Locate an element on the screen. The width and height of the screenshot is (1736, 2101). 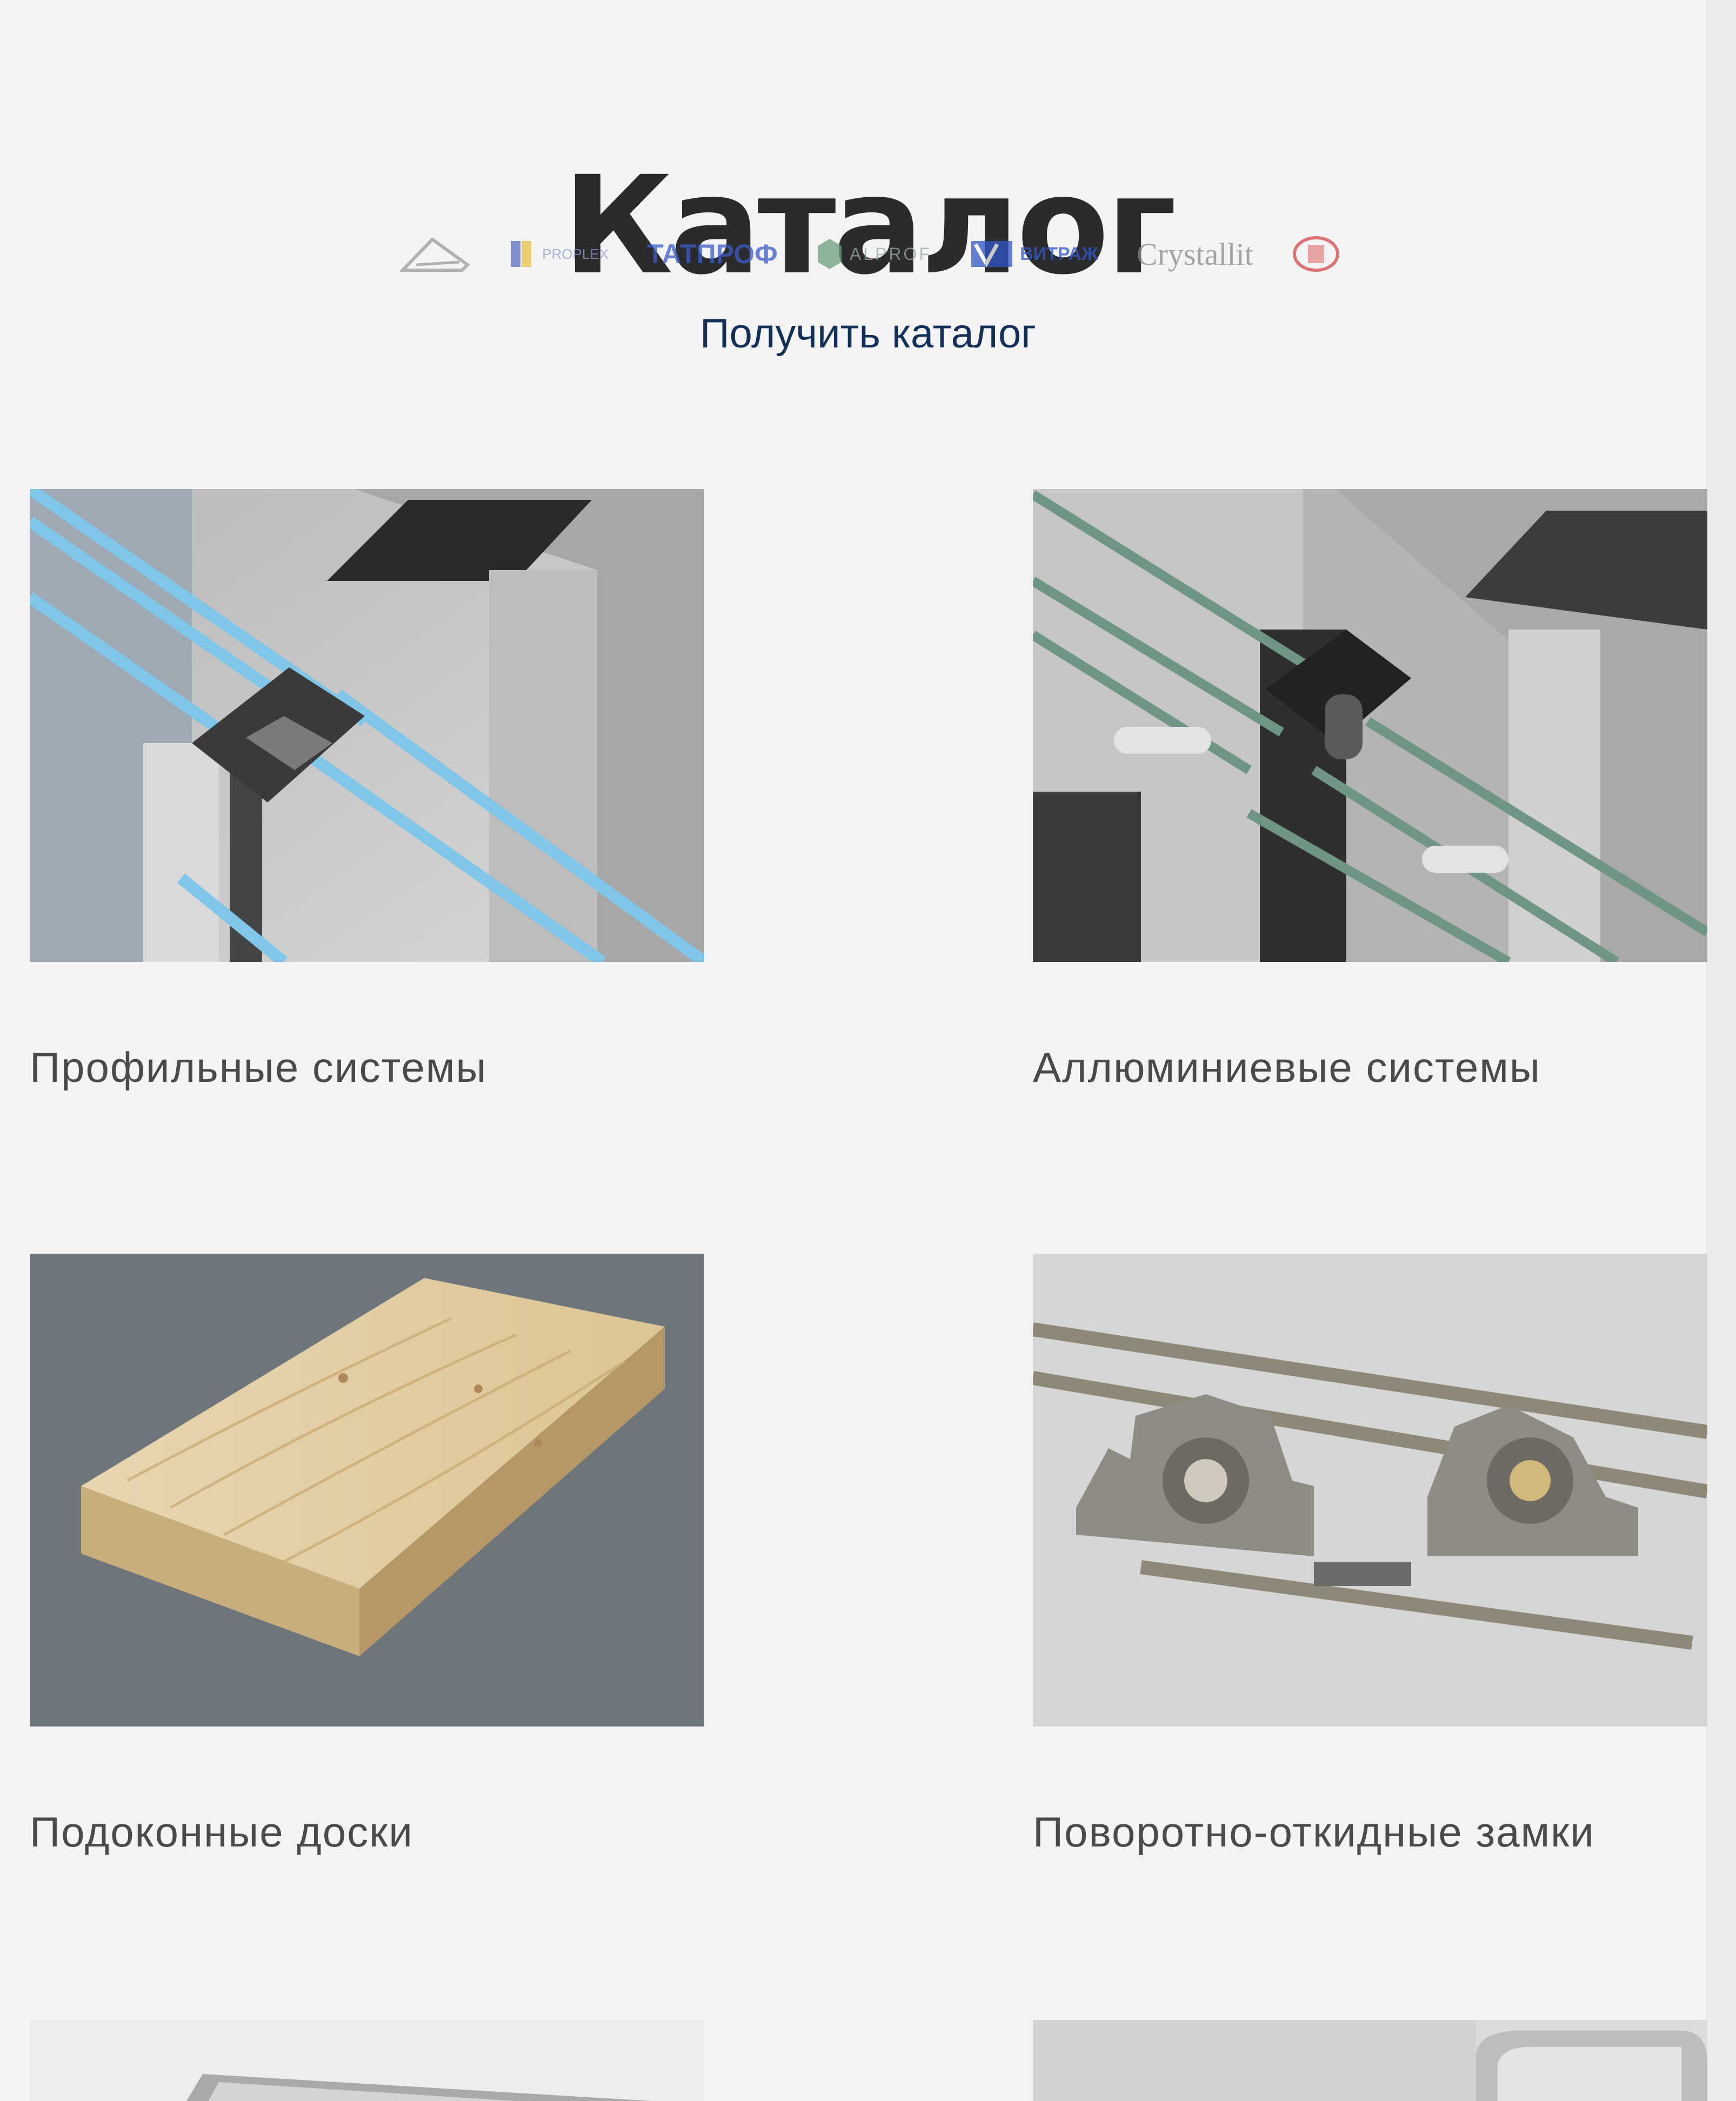
catalog-card-profile-systems: Профильные системы is located at coordinates (367, 790).